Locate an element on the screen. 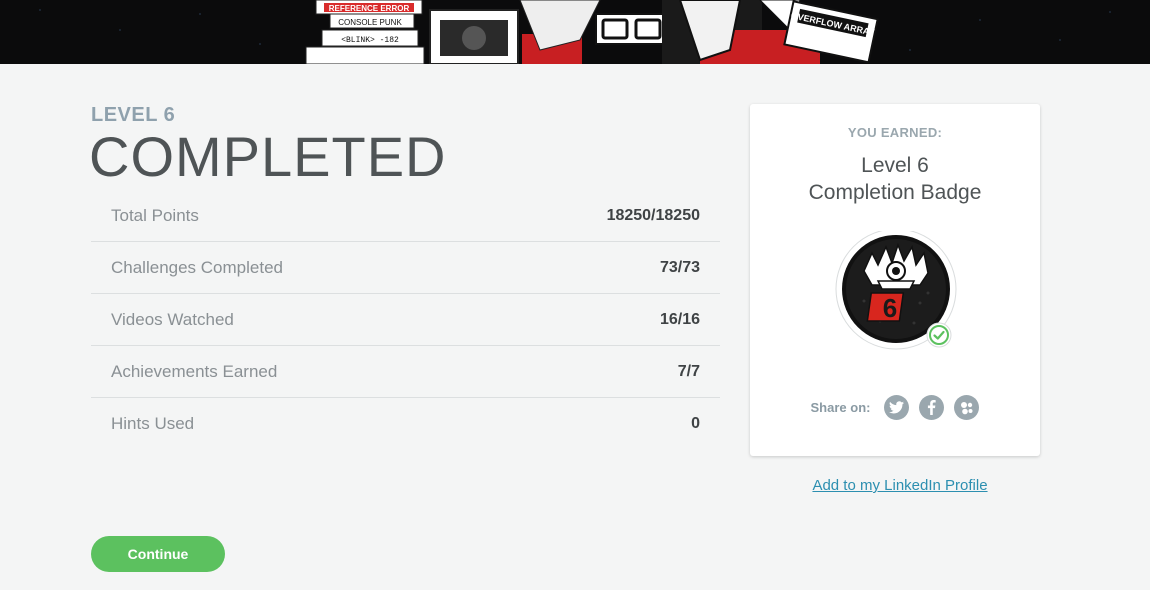  badge-name-line-1: Level 6 is located at coordinates (895, 165).